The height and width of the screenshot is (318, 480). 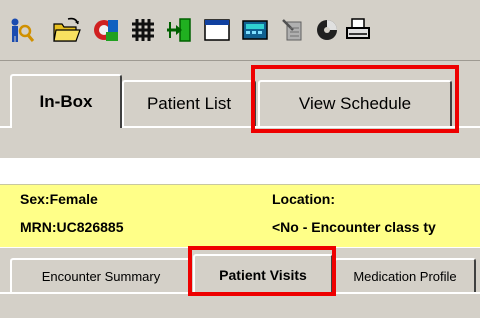 I want to click on import-icon, so click(x=179, y=30).